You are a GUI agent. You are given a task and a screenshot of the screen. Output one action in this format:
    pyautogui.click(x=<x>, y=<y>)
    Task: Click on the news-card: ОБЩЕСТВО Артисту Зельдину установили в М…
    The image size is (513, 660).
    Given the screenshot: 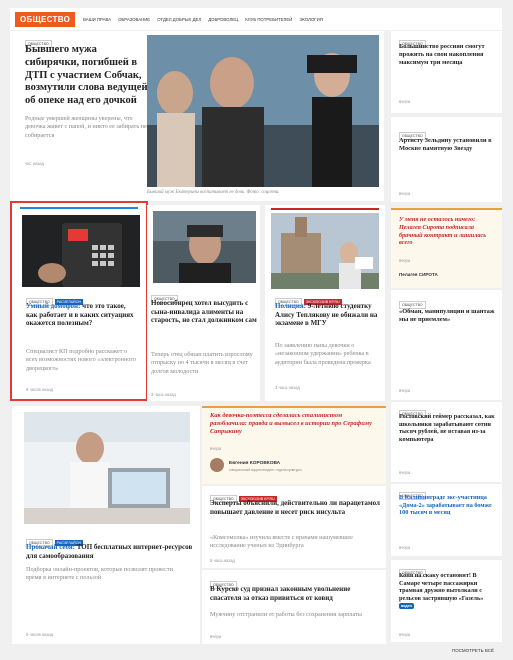 What is the action you would take?
    pyautogui.click(x=446, y=159)
    